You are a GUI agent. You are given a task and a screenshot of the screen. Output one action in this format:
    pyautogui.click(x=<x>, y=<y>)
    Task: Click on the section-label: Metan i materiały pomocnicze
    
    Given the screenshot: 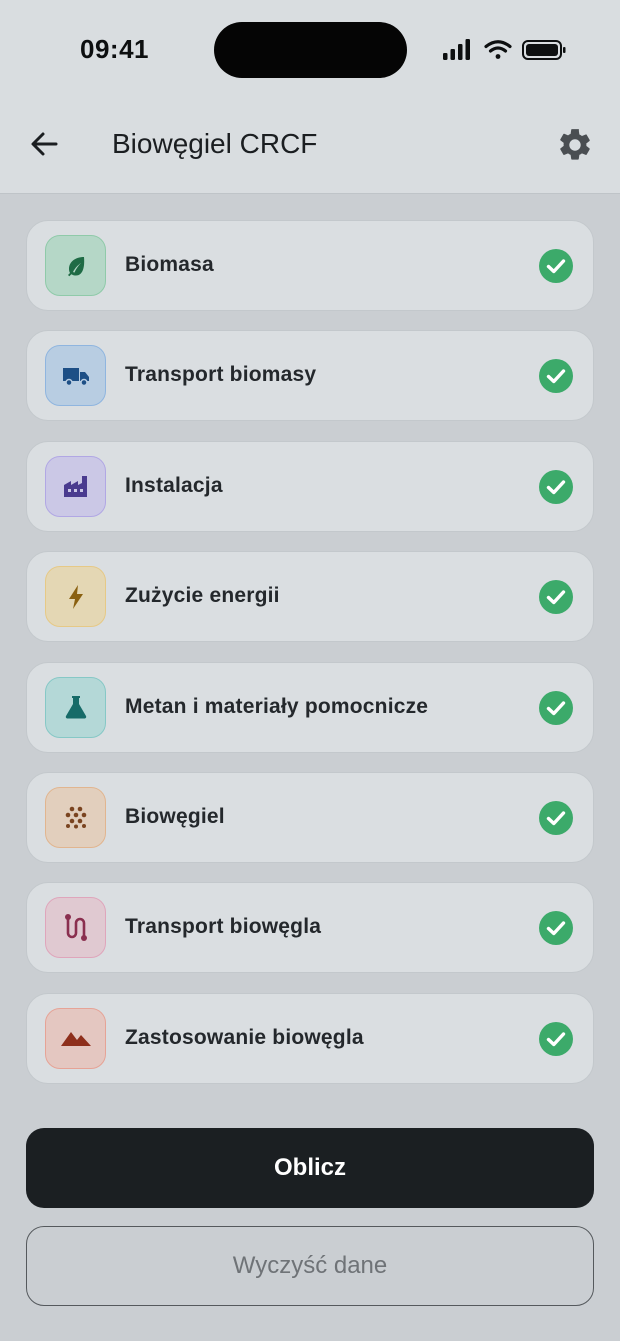 What is the action you would take?
    pyautogui.click(x=277, y=706)
    